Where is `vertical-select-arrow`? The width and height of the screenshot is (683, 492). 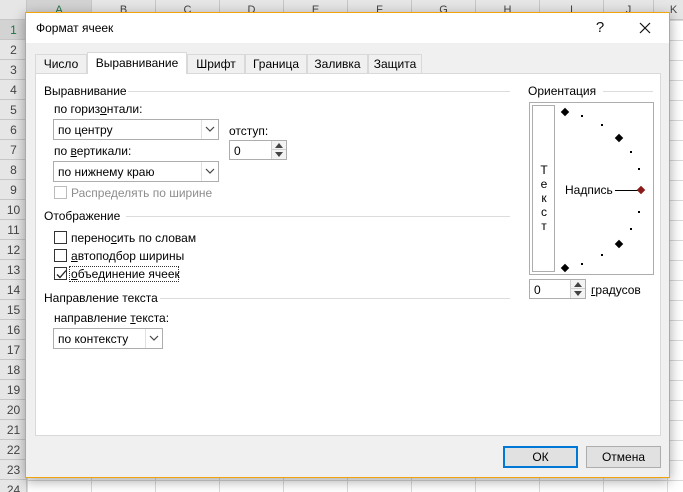 vertical-select-arrow is located at coordinates (209, 171).